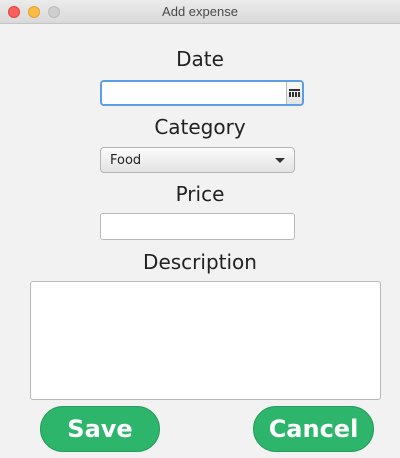  What do you see at coordinates (200, 127) in the screenshot?
I see `category-label: Category` at bounding box center [200, 127].